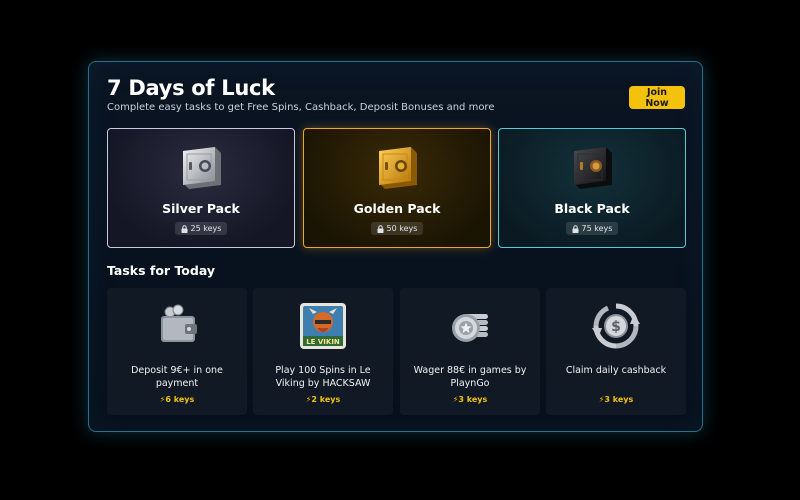 This screenshot has height=500, width=800. I want to click on key-cost-label: 25 keys, so click(206, 228).